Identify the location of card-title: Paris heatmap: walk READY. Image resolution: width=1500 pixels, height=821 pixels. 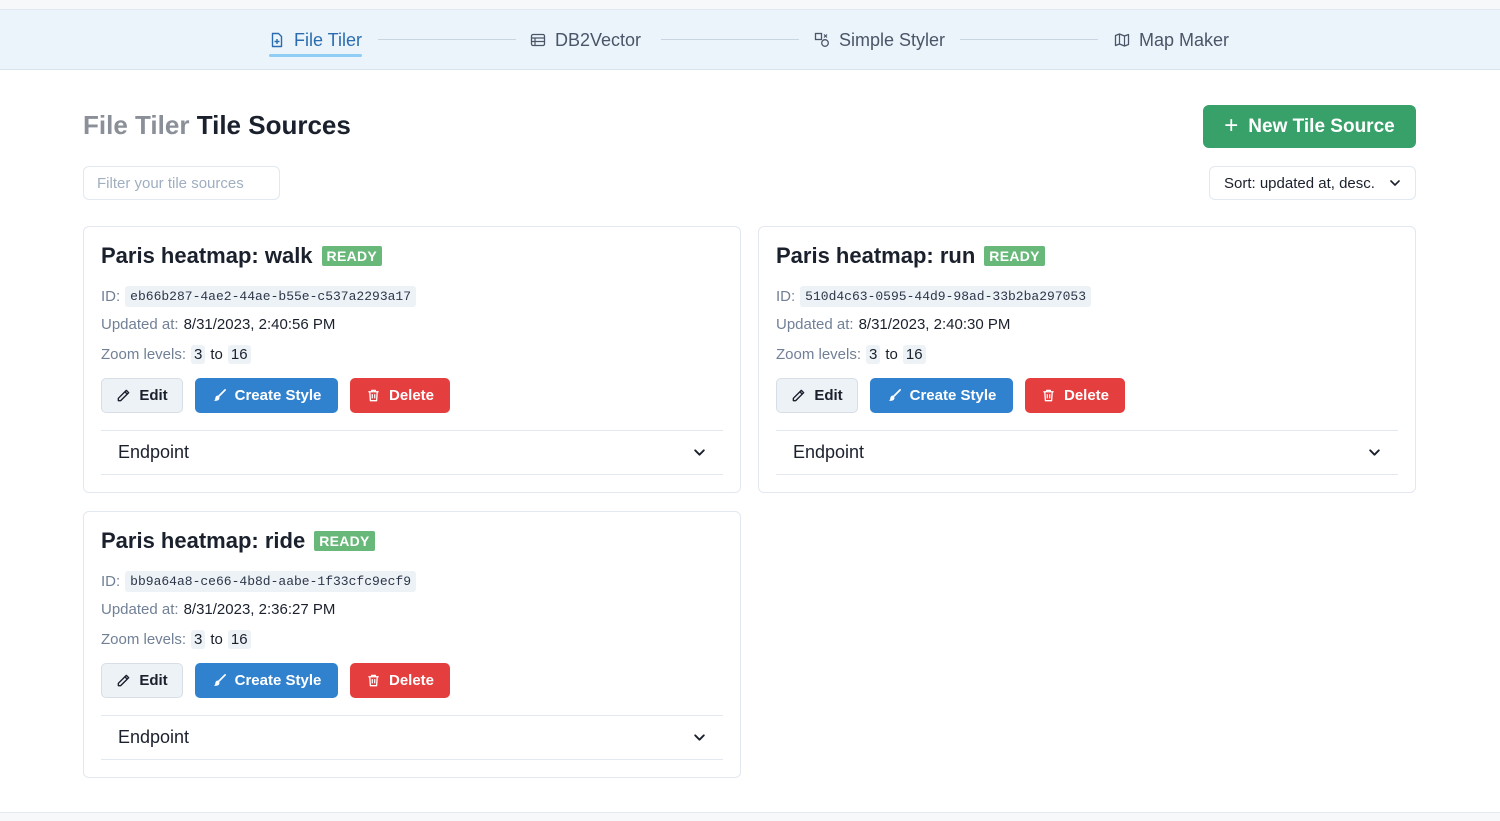
(242, 256).